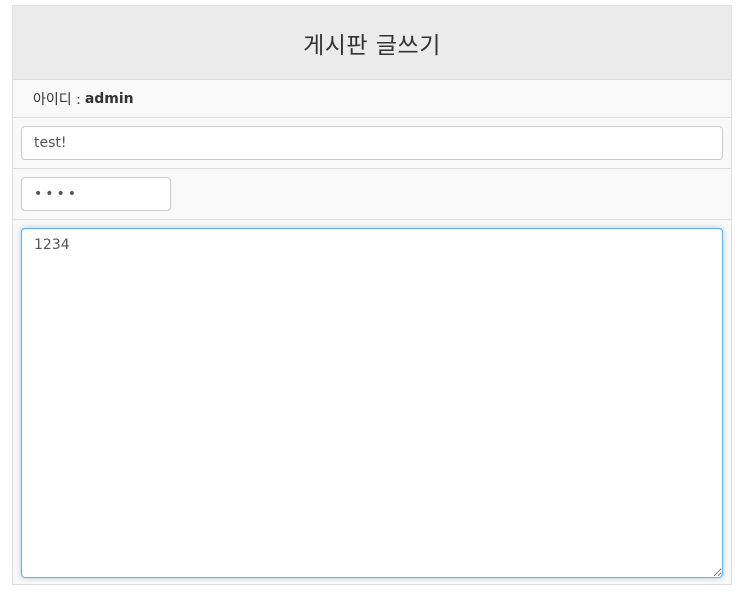 Image resolution: width=742 pixels, height=605 pixels. I want to click on subject-input, so click(372, 143).